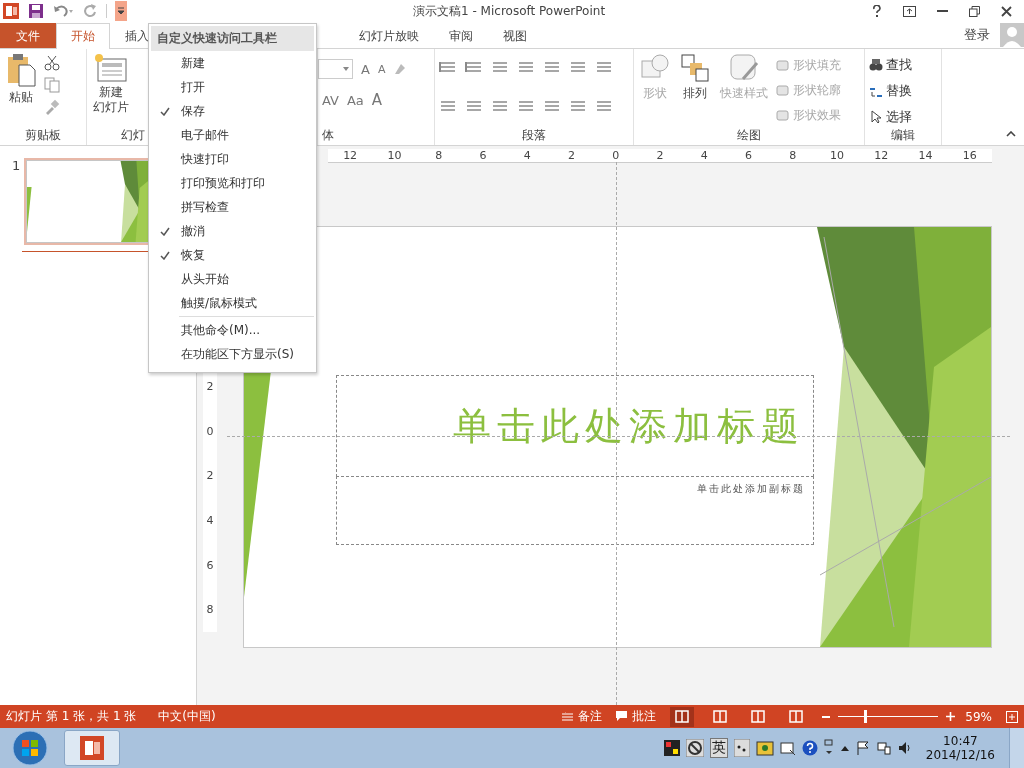  I want to click on caret-icon, so click(346, 69).